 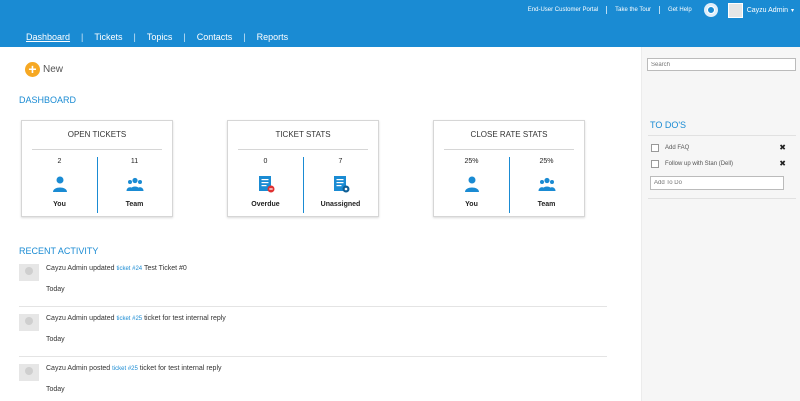 What do you see at coordinates (32, 69) in the screenshot?
I see `plus-icon: +` at bounding box center [32, 69].